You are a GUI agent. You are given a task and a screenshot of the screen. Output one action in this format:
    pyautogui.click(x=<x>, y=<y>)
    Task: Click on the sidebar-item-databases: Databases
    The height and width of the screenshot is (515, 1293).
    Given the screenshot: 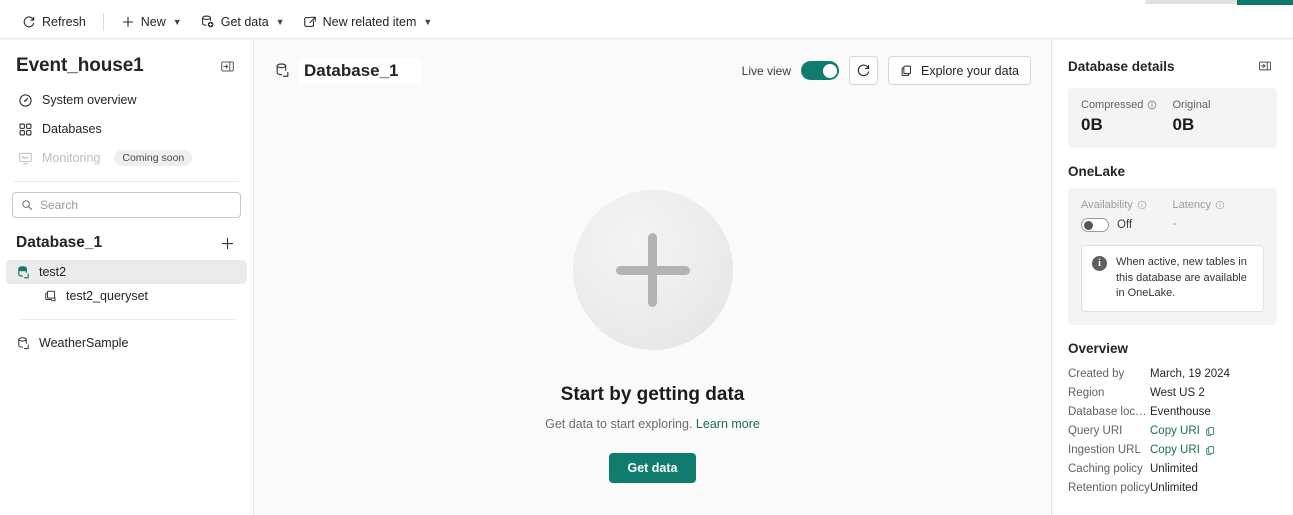 What is the action you would take?
    pyautogui.click(x=126, y=129)
    